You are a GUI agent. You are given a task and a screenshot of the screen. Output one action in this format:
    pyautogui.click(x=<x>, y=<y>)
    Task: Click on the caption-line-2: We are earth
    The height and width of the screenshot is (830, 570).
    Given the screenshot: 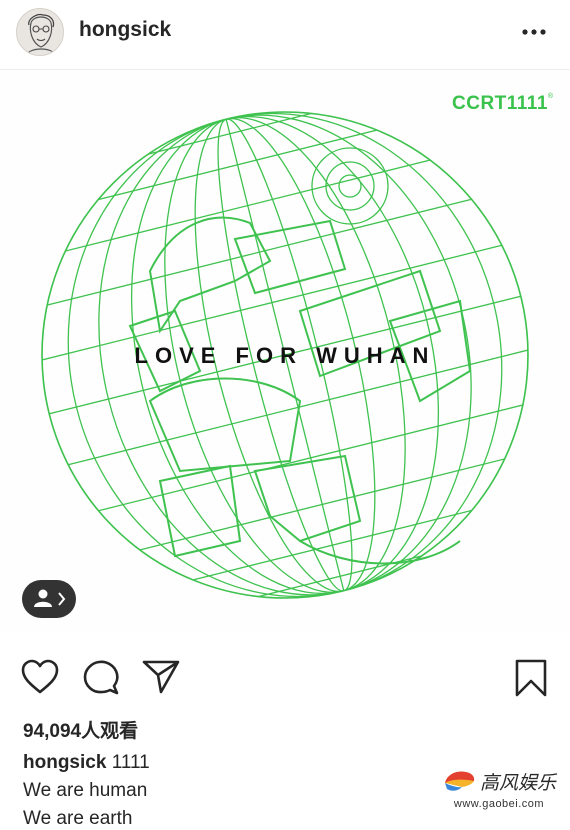 What is the action you would take?
    pyautogui.click(x=78, y=818)
    